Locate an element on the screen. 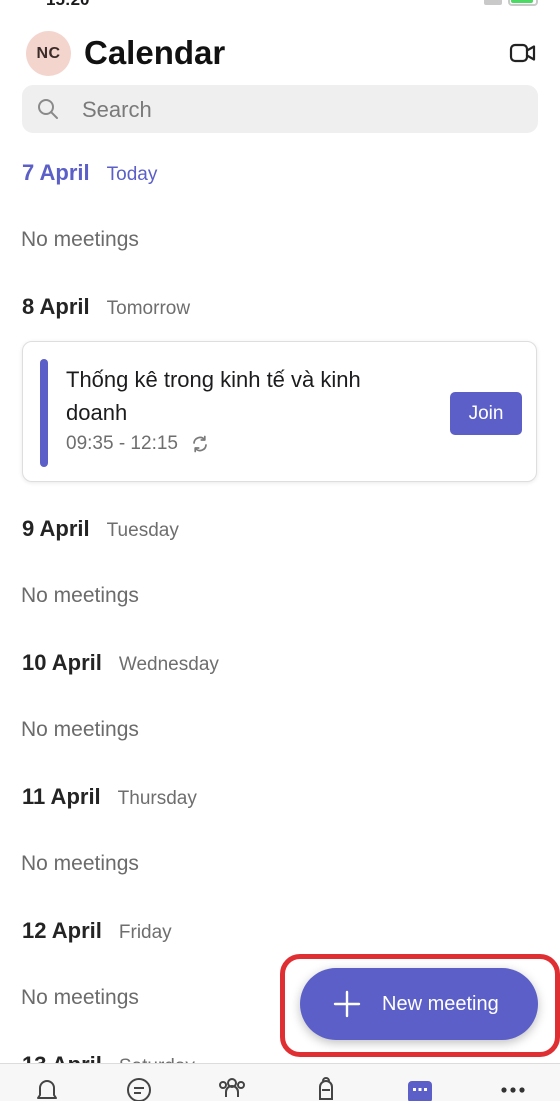 This screenshot has height=1101, width=560. meet-now-button is located at coordinates (523, 53).